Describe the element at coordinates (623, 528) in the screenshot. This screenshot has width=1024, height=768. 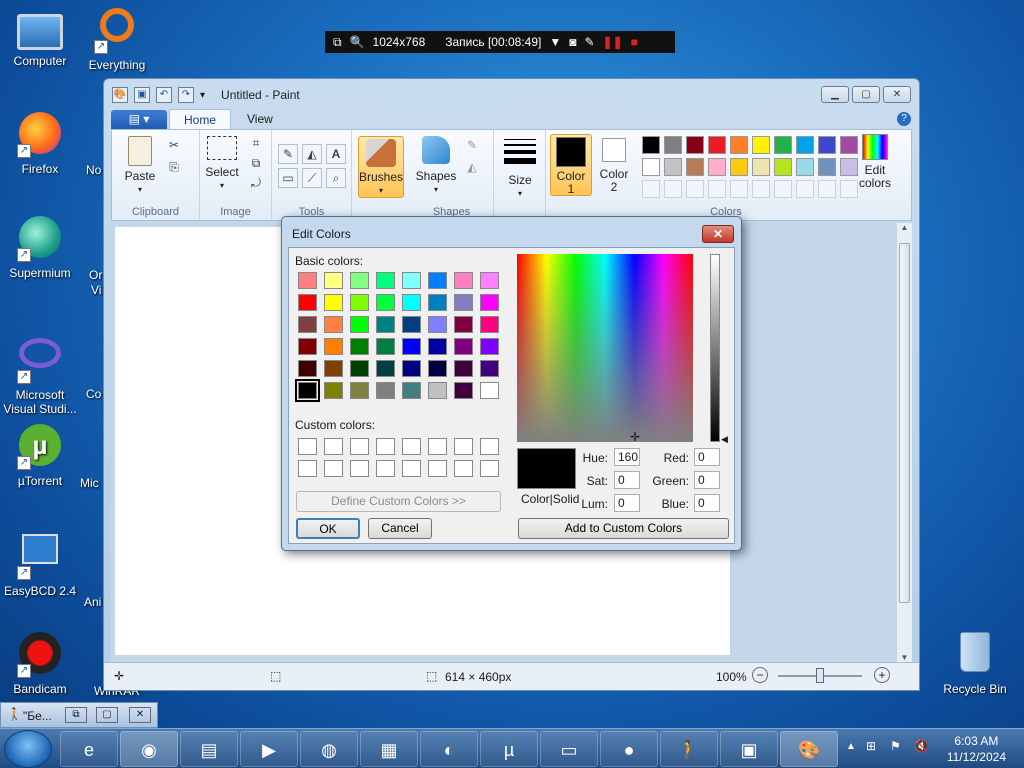
I see `add-to-custom-colors-button: Add to Custom Colors` at that location.